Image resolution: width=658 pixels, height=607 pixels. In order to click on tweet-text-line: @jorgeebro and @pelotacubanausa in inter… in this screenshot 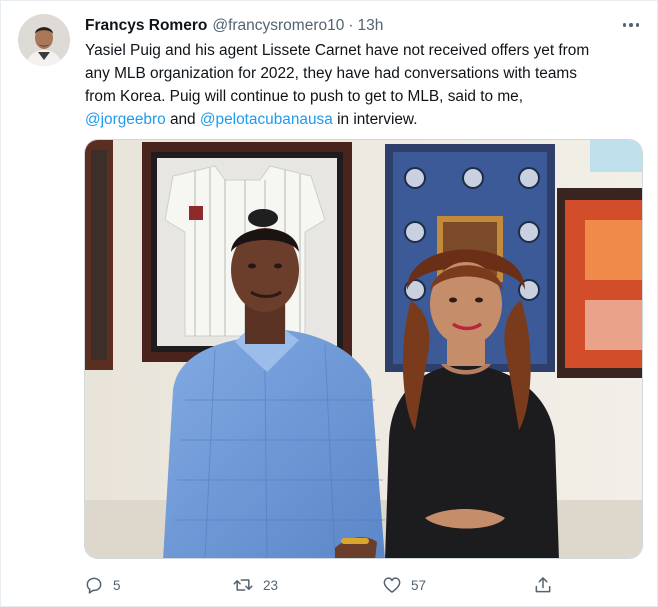, I will do `click(367, 119)`.